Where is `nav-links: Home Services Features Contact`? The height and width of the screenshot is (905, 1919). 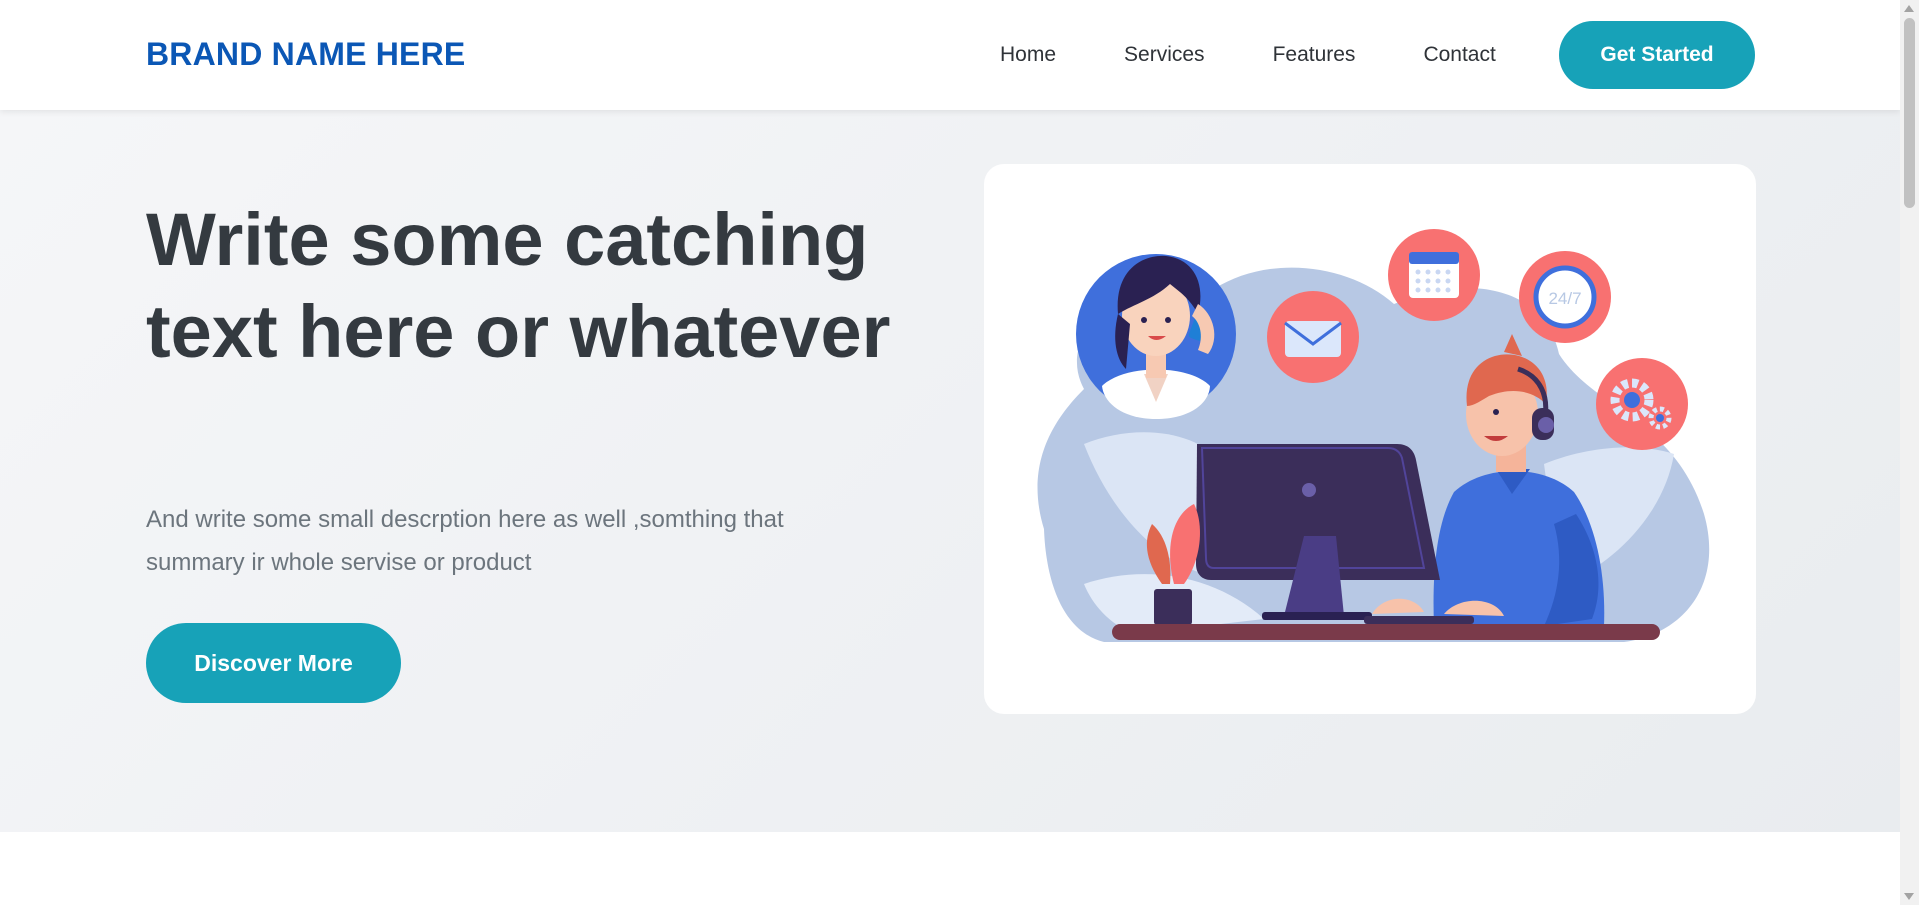
nav-links: Home Services Features Contact is located at coordinates (1248, 55).